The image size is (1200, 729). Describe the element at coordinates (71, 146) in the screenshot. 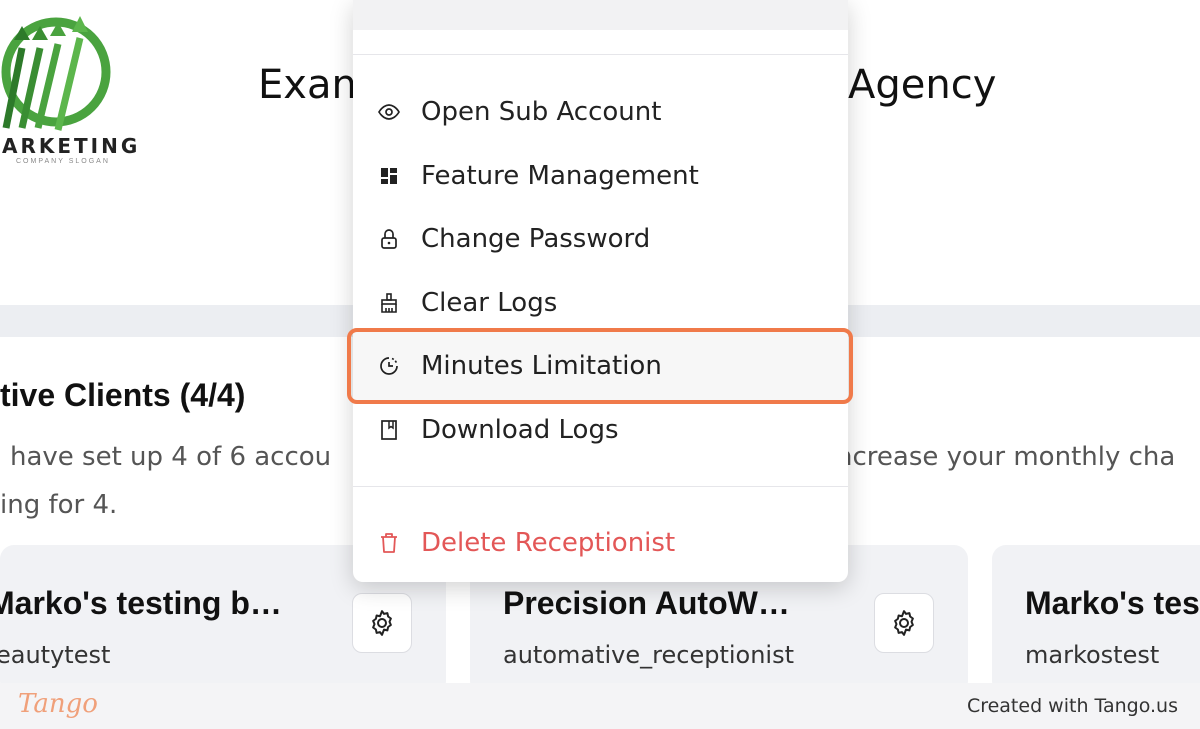

I see `logo-text: ARKETING` at that location.